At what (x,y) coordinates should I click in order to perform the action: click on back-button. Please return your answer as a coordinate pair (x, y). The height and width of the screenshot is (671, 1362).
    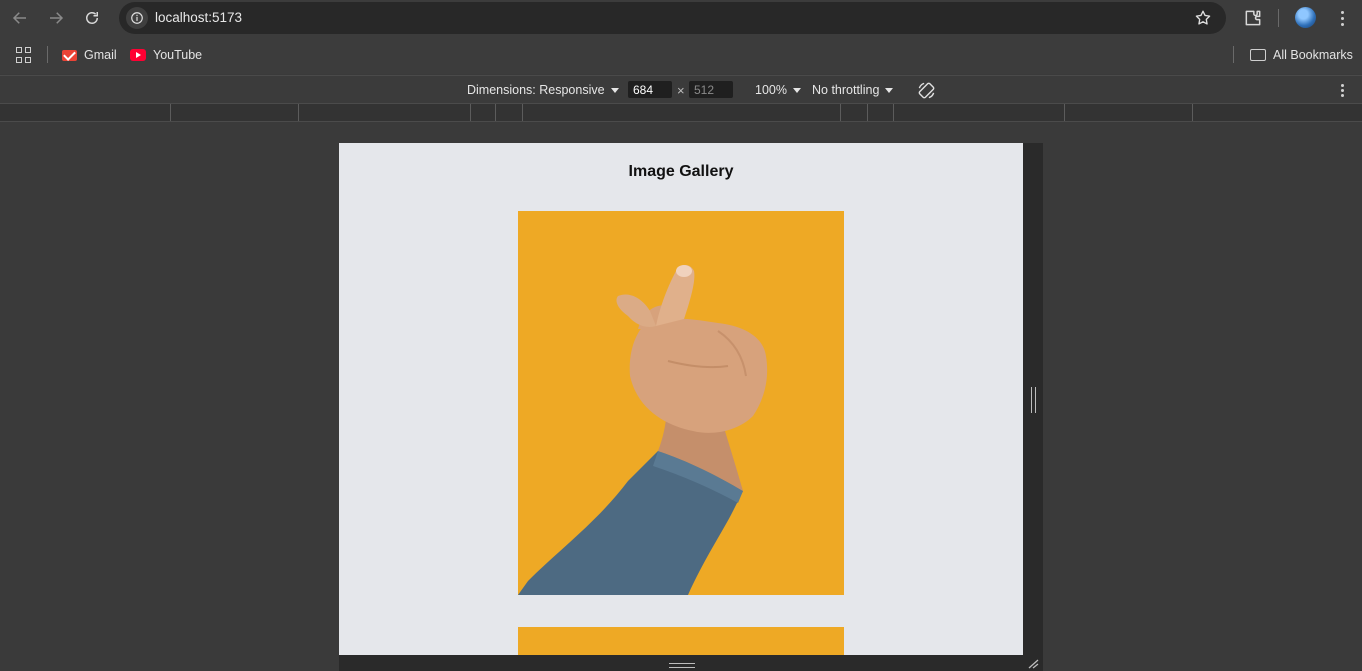
    Looking at the image, I should click on (20, 18).